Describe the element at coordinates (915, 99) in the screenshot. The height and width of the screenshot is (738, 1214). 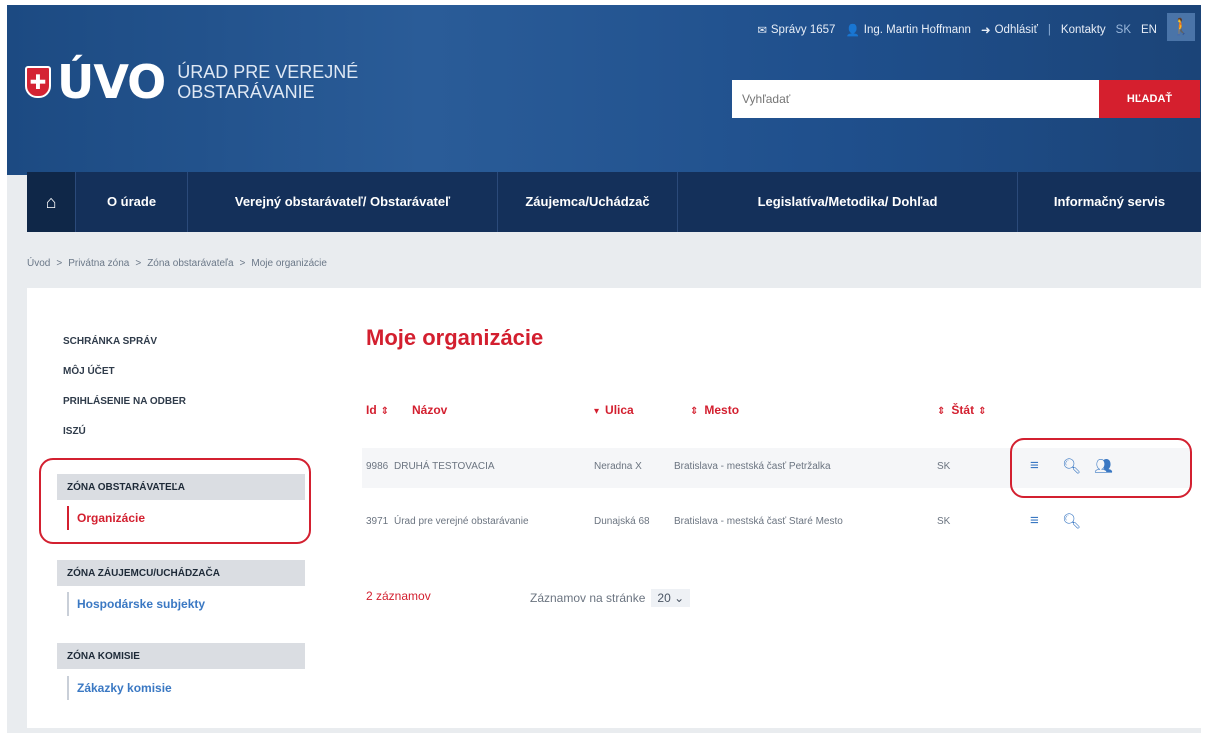
I see `search-input` at that location.